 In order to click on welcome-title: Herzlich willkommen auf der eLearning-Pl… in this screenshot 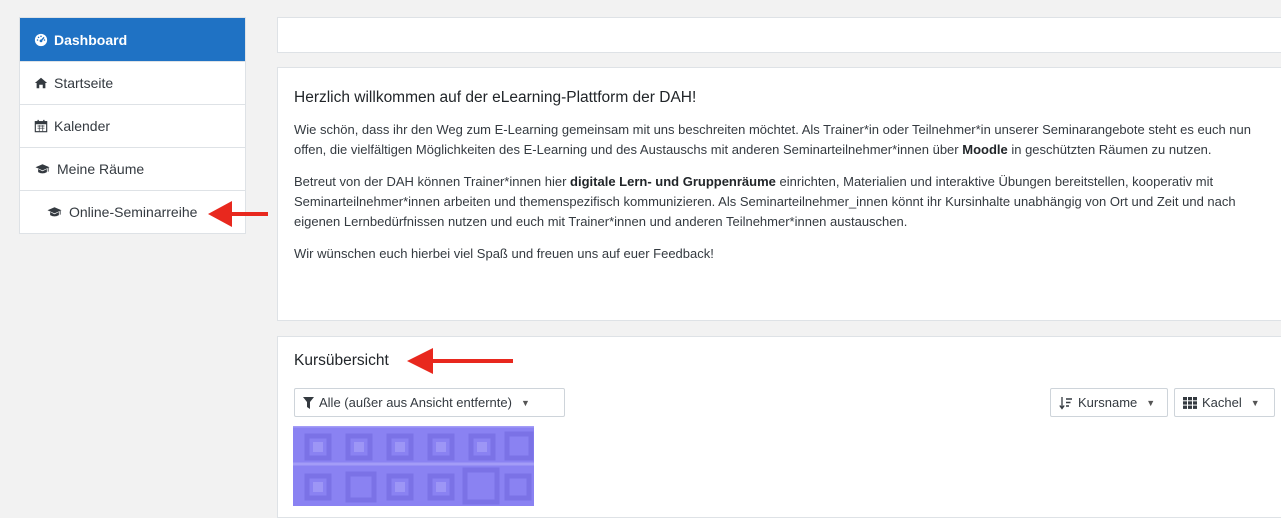, I will do `click(495, 97)`.